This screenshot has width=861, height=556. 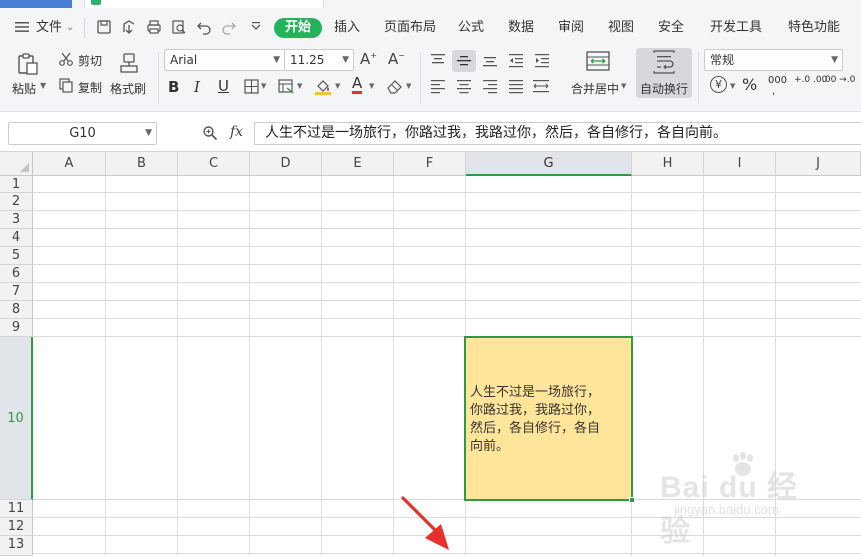 I want to click on row-header-5: 5, so click(x=16, y=256).